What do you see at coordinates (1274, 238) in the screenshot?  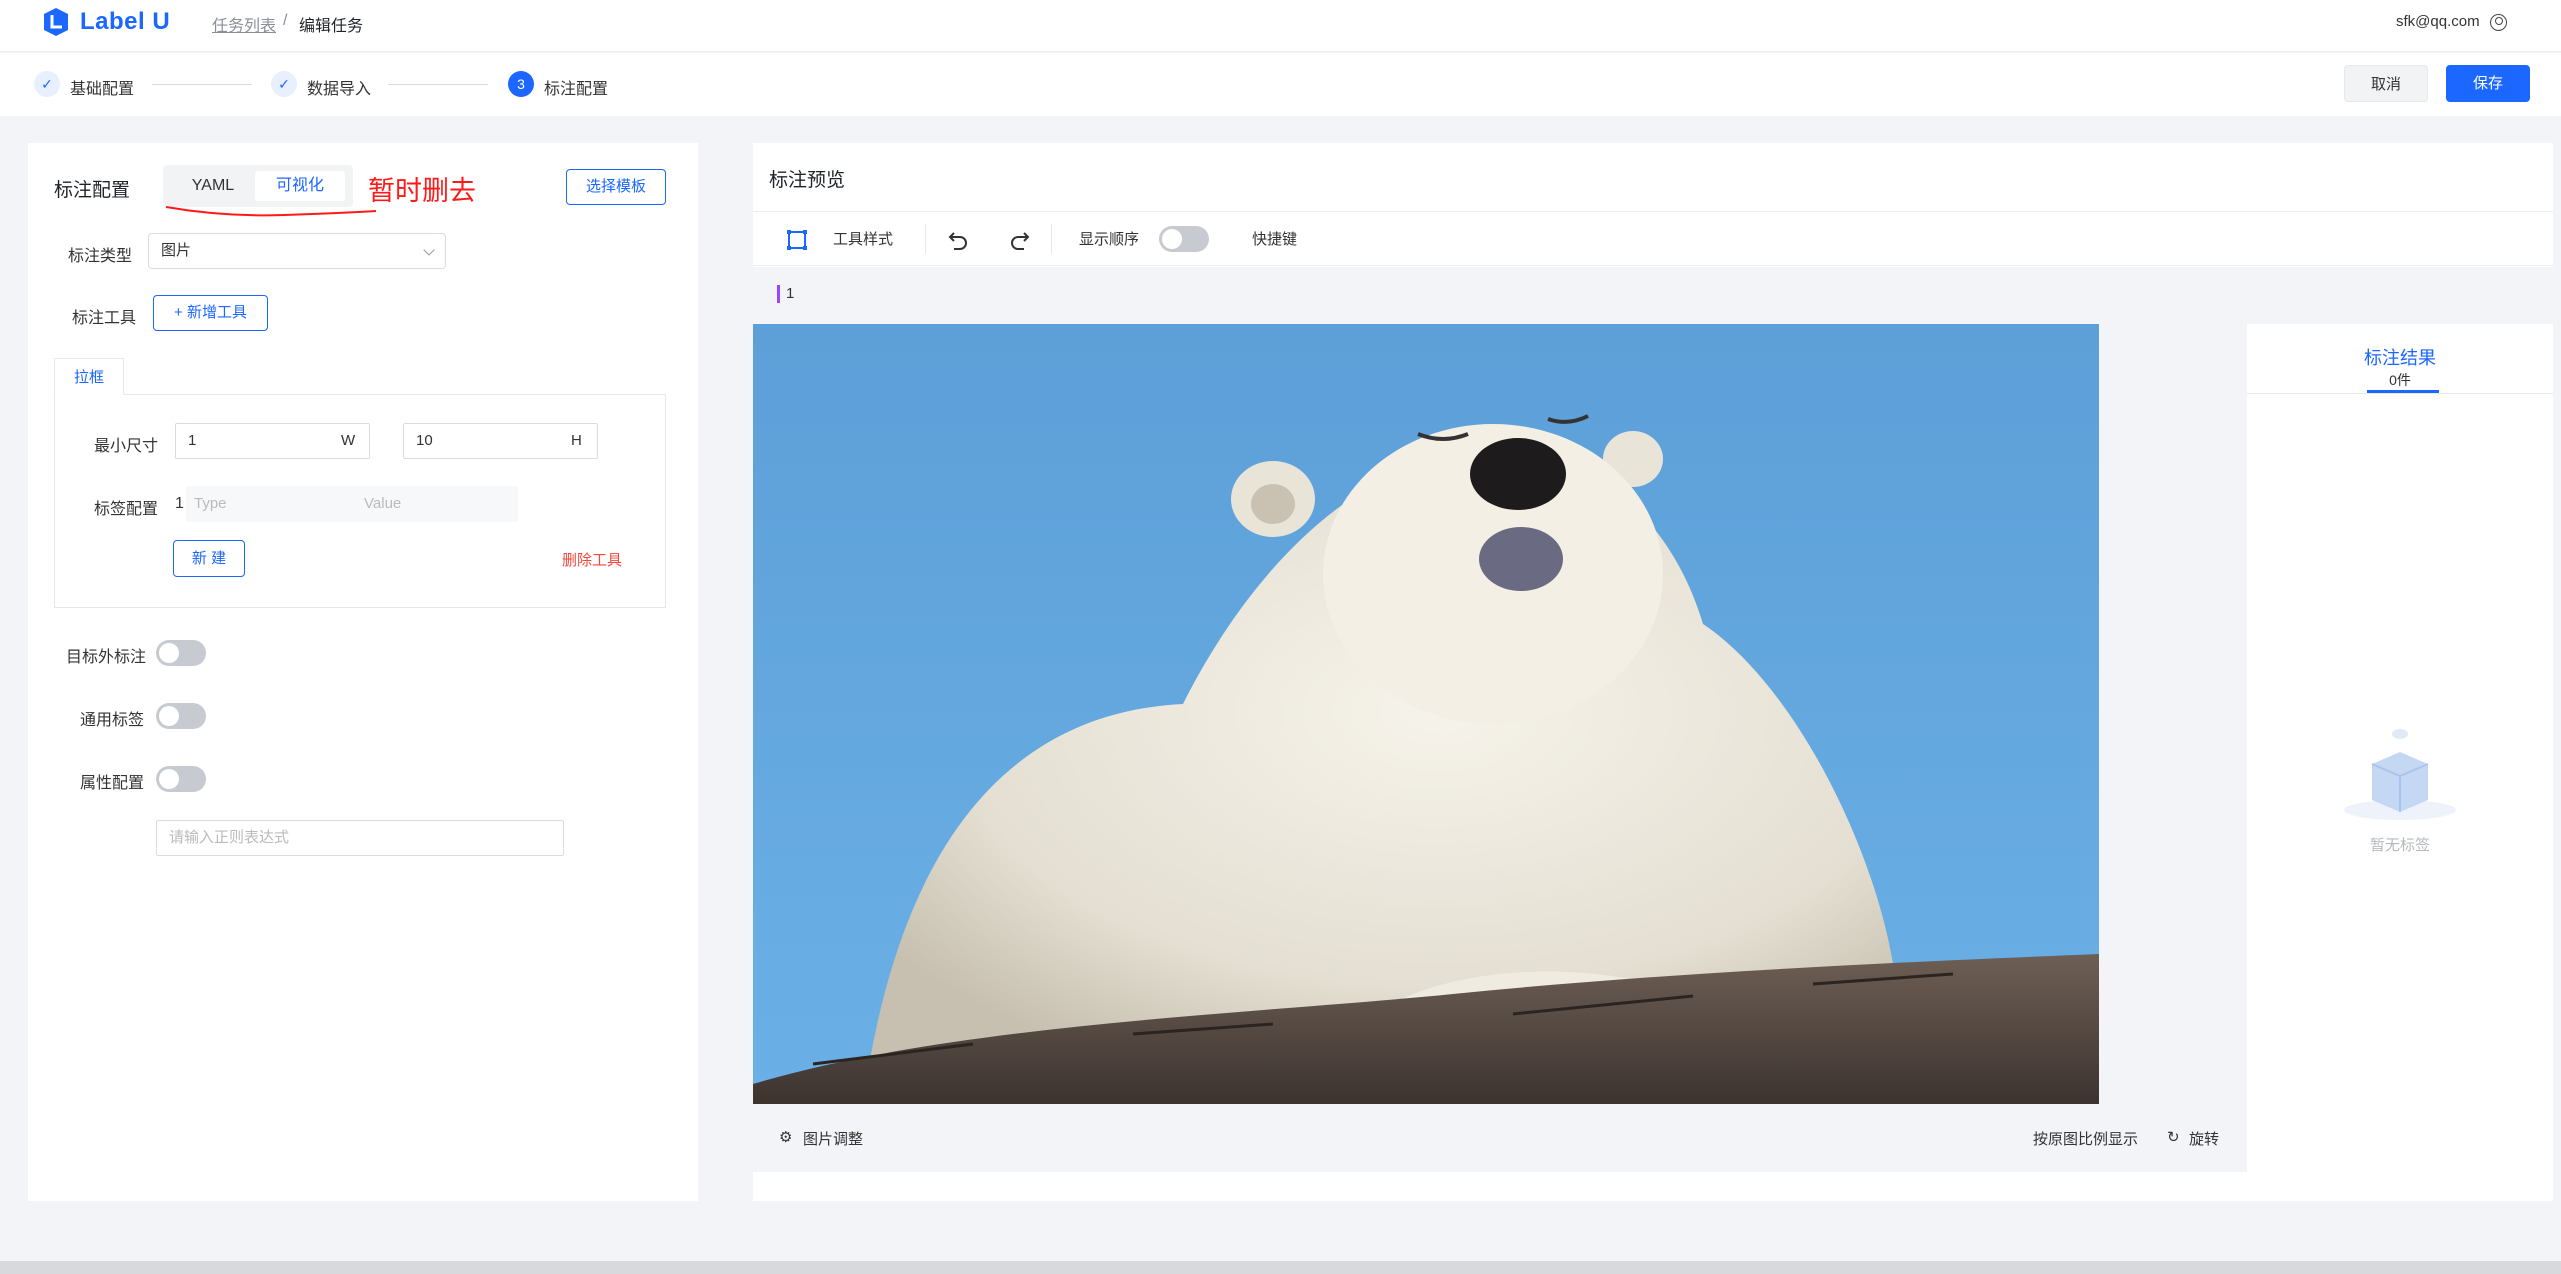 I see `shortcut-button: 快捷键` at bounding box center [1274, 238].